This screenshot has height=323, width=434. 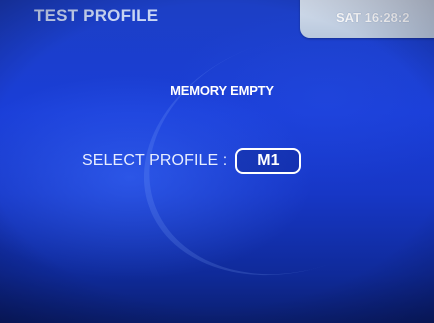 I want to click on profile-select-button: M1, so click(x=268, y=161).